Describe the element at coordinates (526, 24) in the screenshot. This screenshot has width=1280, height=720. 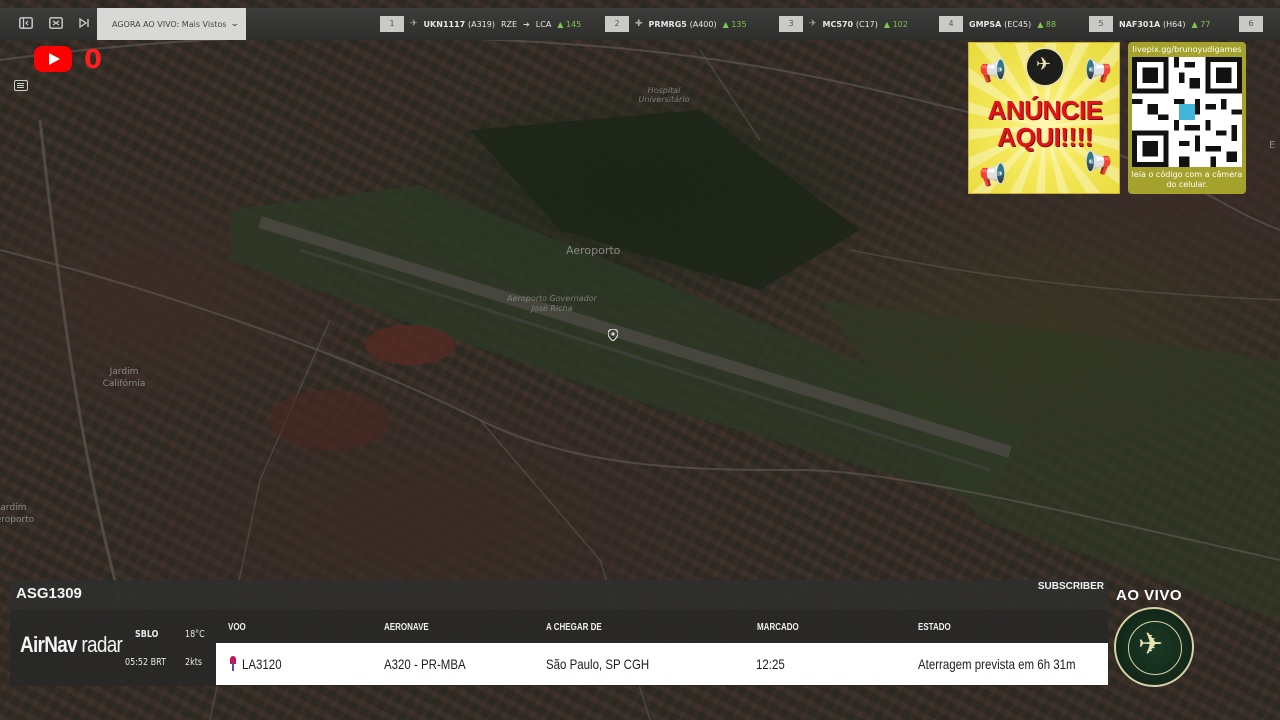
I see `route-arrow-icon: ➔` at that location.